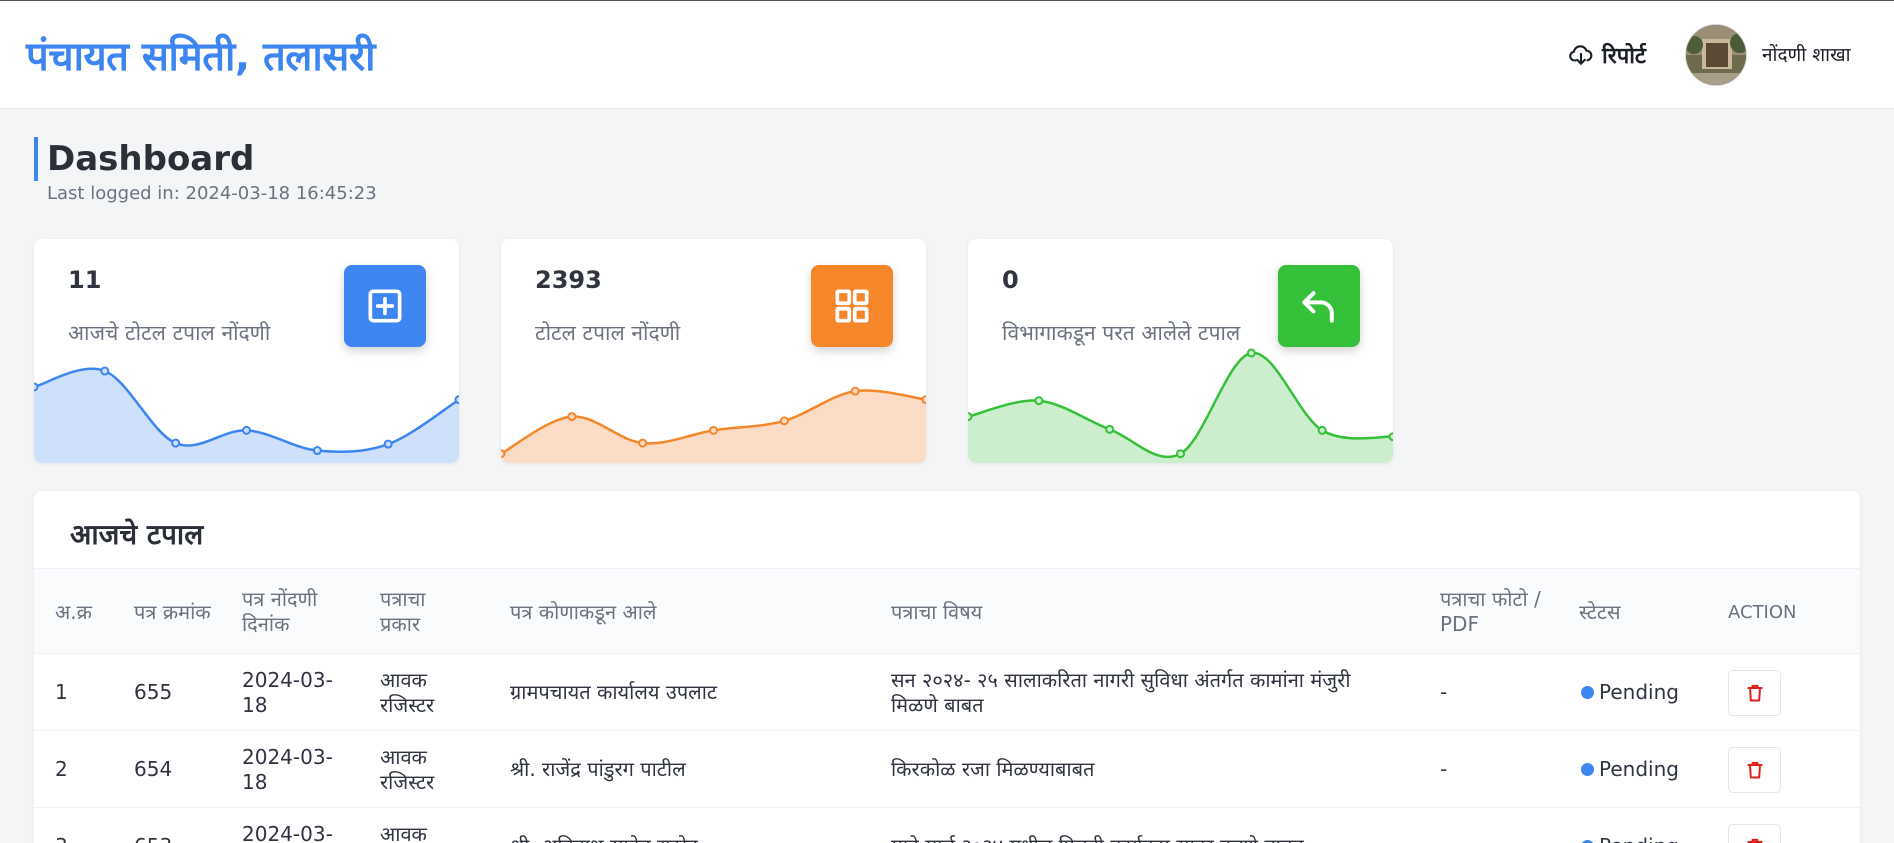 This screenshot has height=843, width=1894. What do you see at coordinates (169, 333) in the screenshot?
I see `stat-label: आजचे टोटल टपाल नोंदणी` at bounding box center [169, 333].